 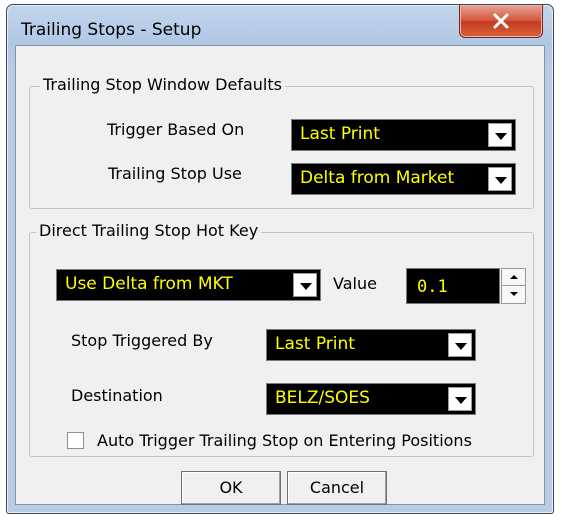 I want to click on destination-select: BELZ/SOES, so click(x=371, y=399).